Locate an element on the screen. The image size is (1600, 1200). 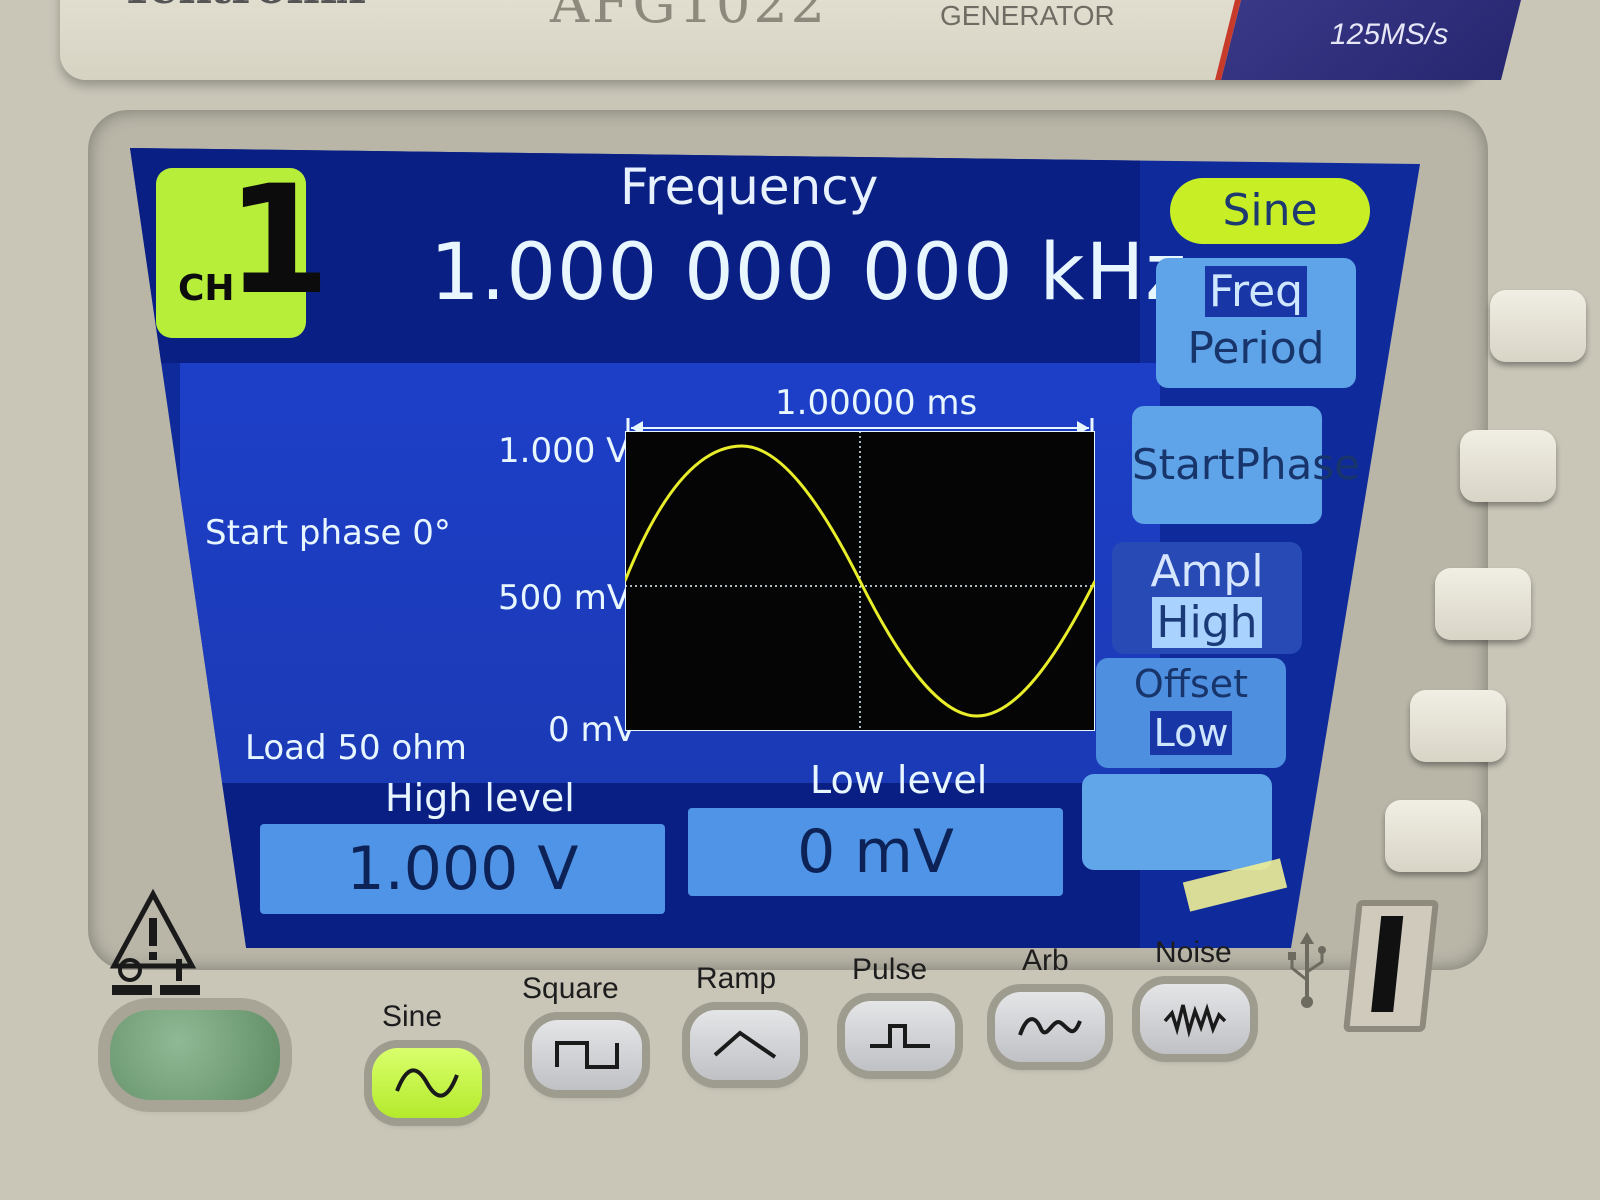
start-phase-label: Start phase 0° is located at coordinates (328, 533).